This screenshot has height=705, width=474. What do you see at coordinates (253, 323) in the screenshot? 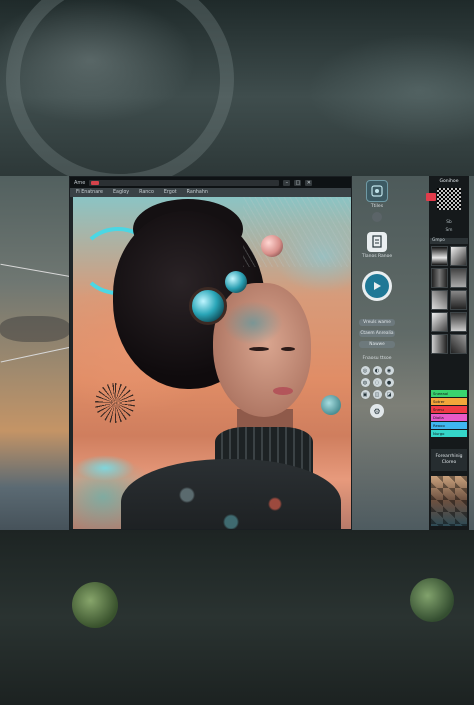
I see `art-face-mask` at bounding box center [253, 323].